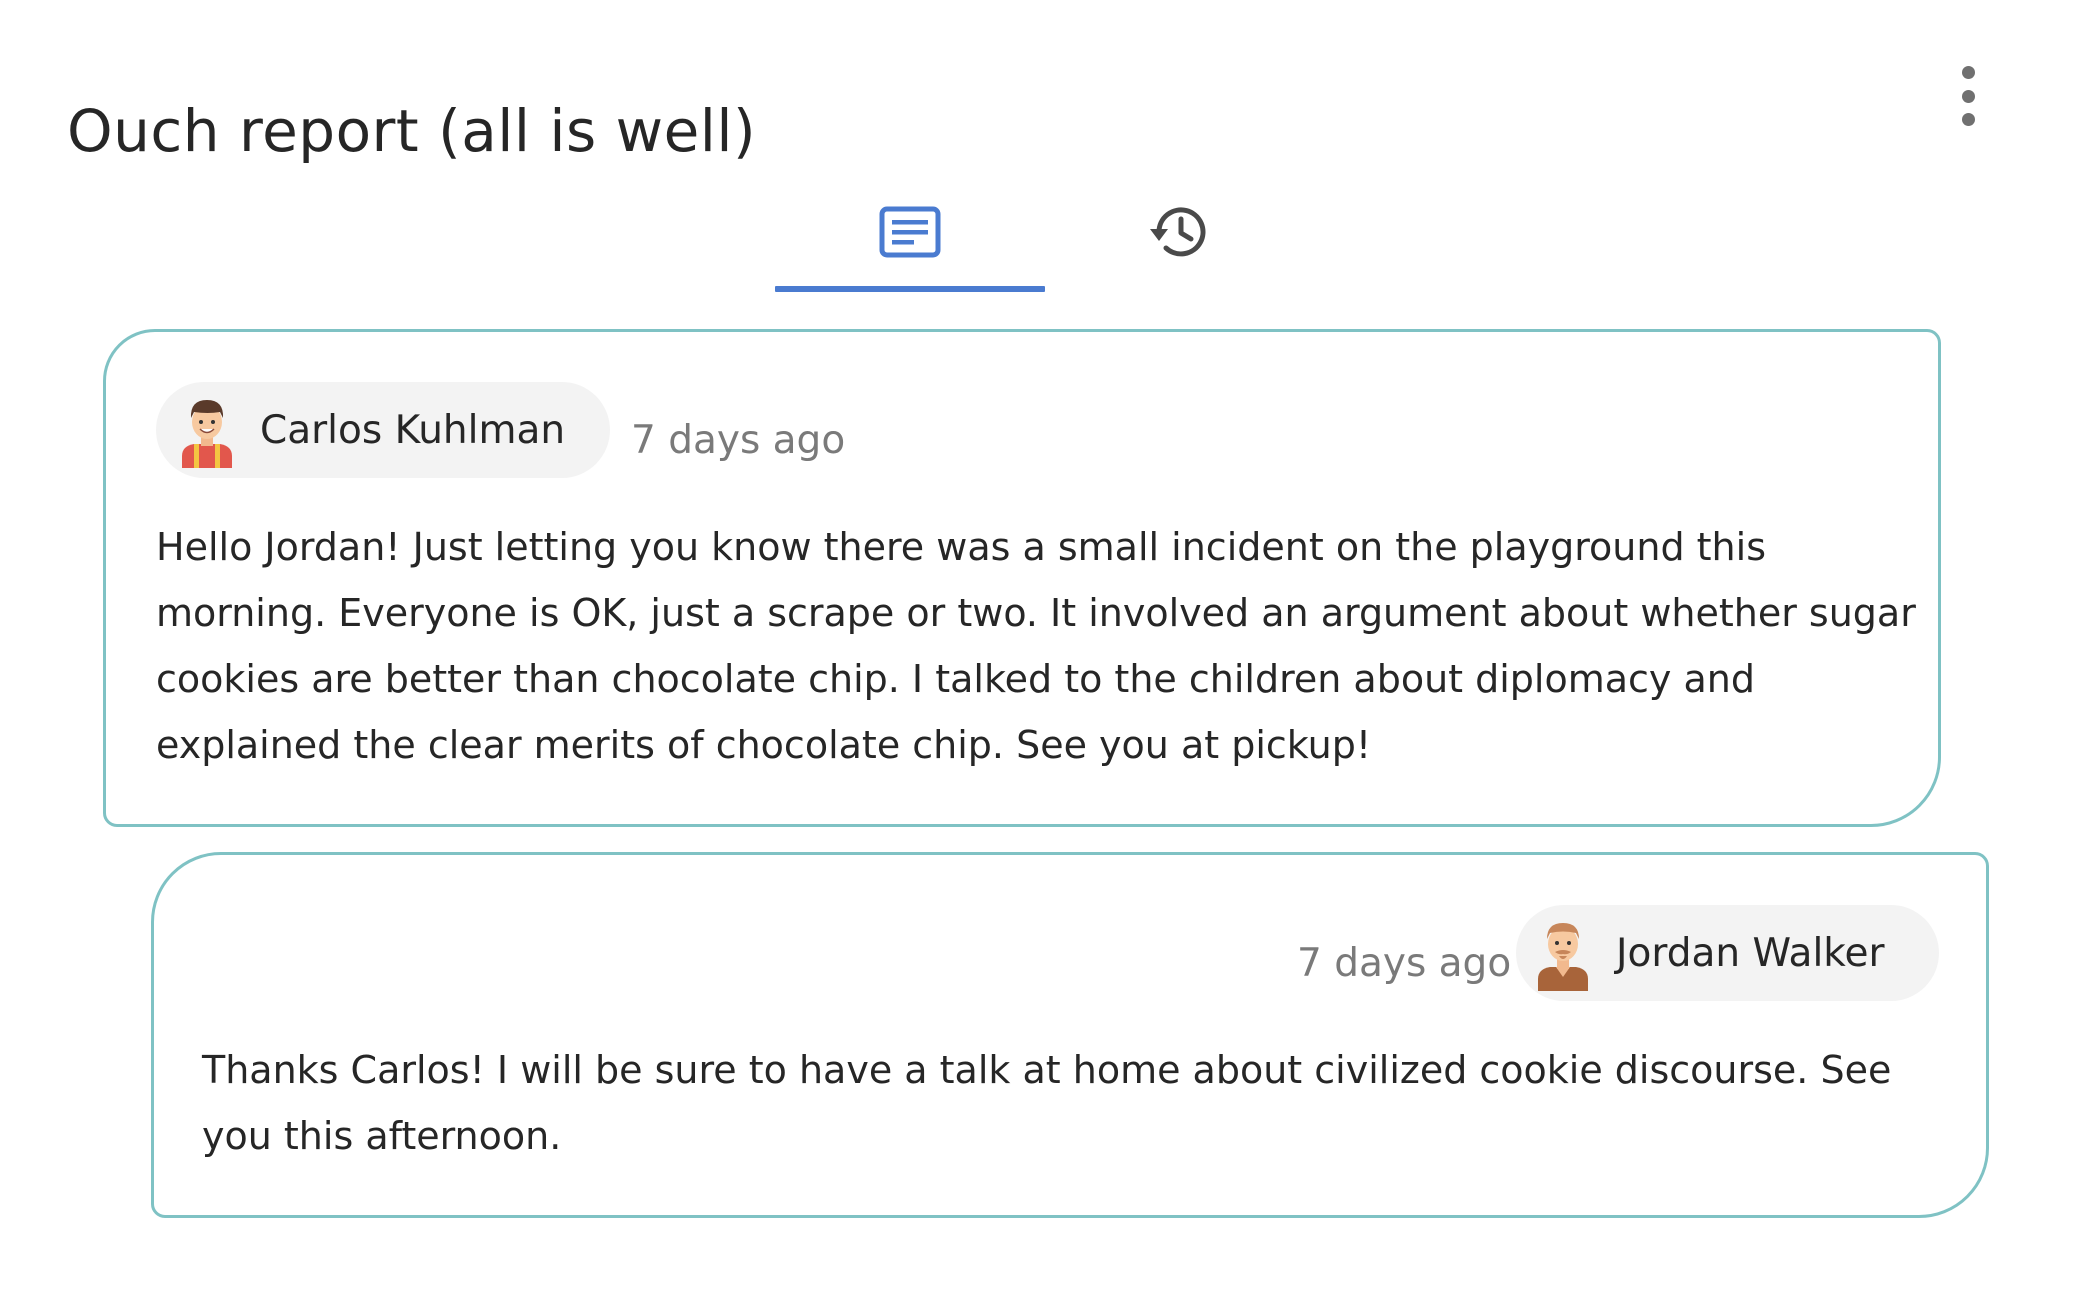 The height and width of the screenshot is (1290, 2089). I want to click on history-icon, so click(1178, 232).